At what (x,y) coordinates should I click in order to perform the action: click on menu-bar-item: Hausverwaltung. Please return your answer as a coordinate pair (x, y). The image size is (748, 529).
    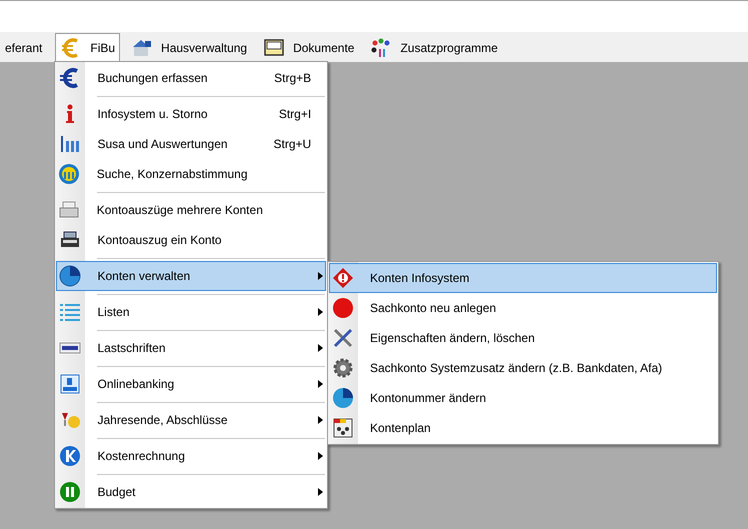
    Looking at the image, I should click on (189, 48).